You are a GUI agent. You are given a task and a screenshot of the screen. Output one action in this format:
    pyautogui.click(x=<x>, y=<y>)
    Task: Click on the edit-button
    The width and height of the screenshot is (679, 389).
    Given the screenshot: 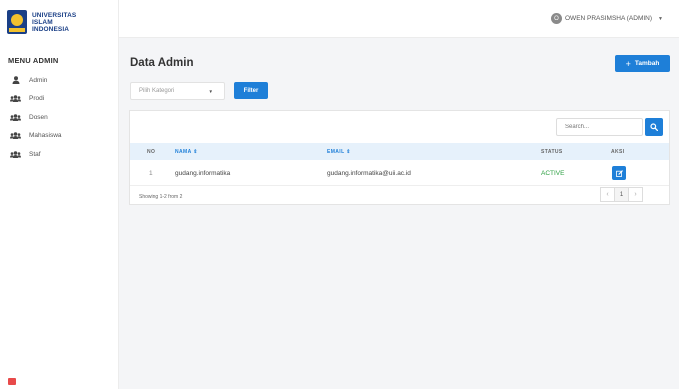 What is the action you would take?
    pyautogui.click(x=619, y=173)
    